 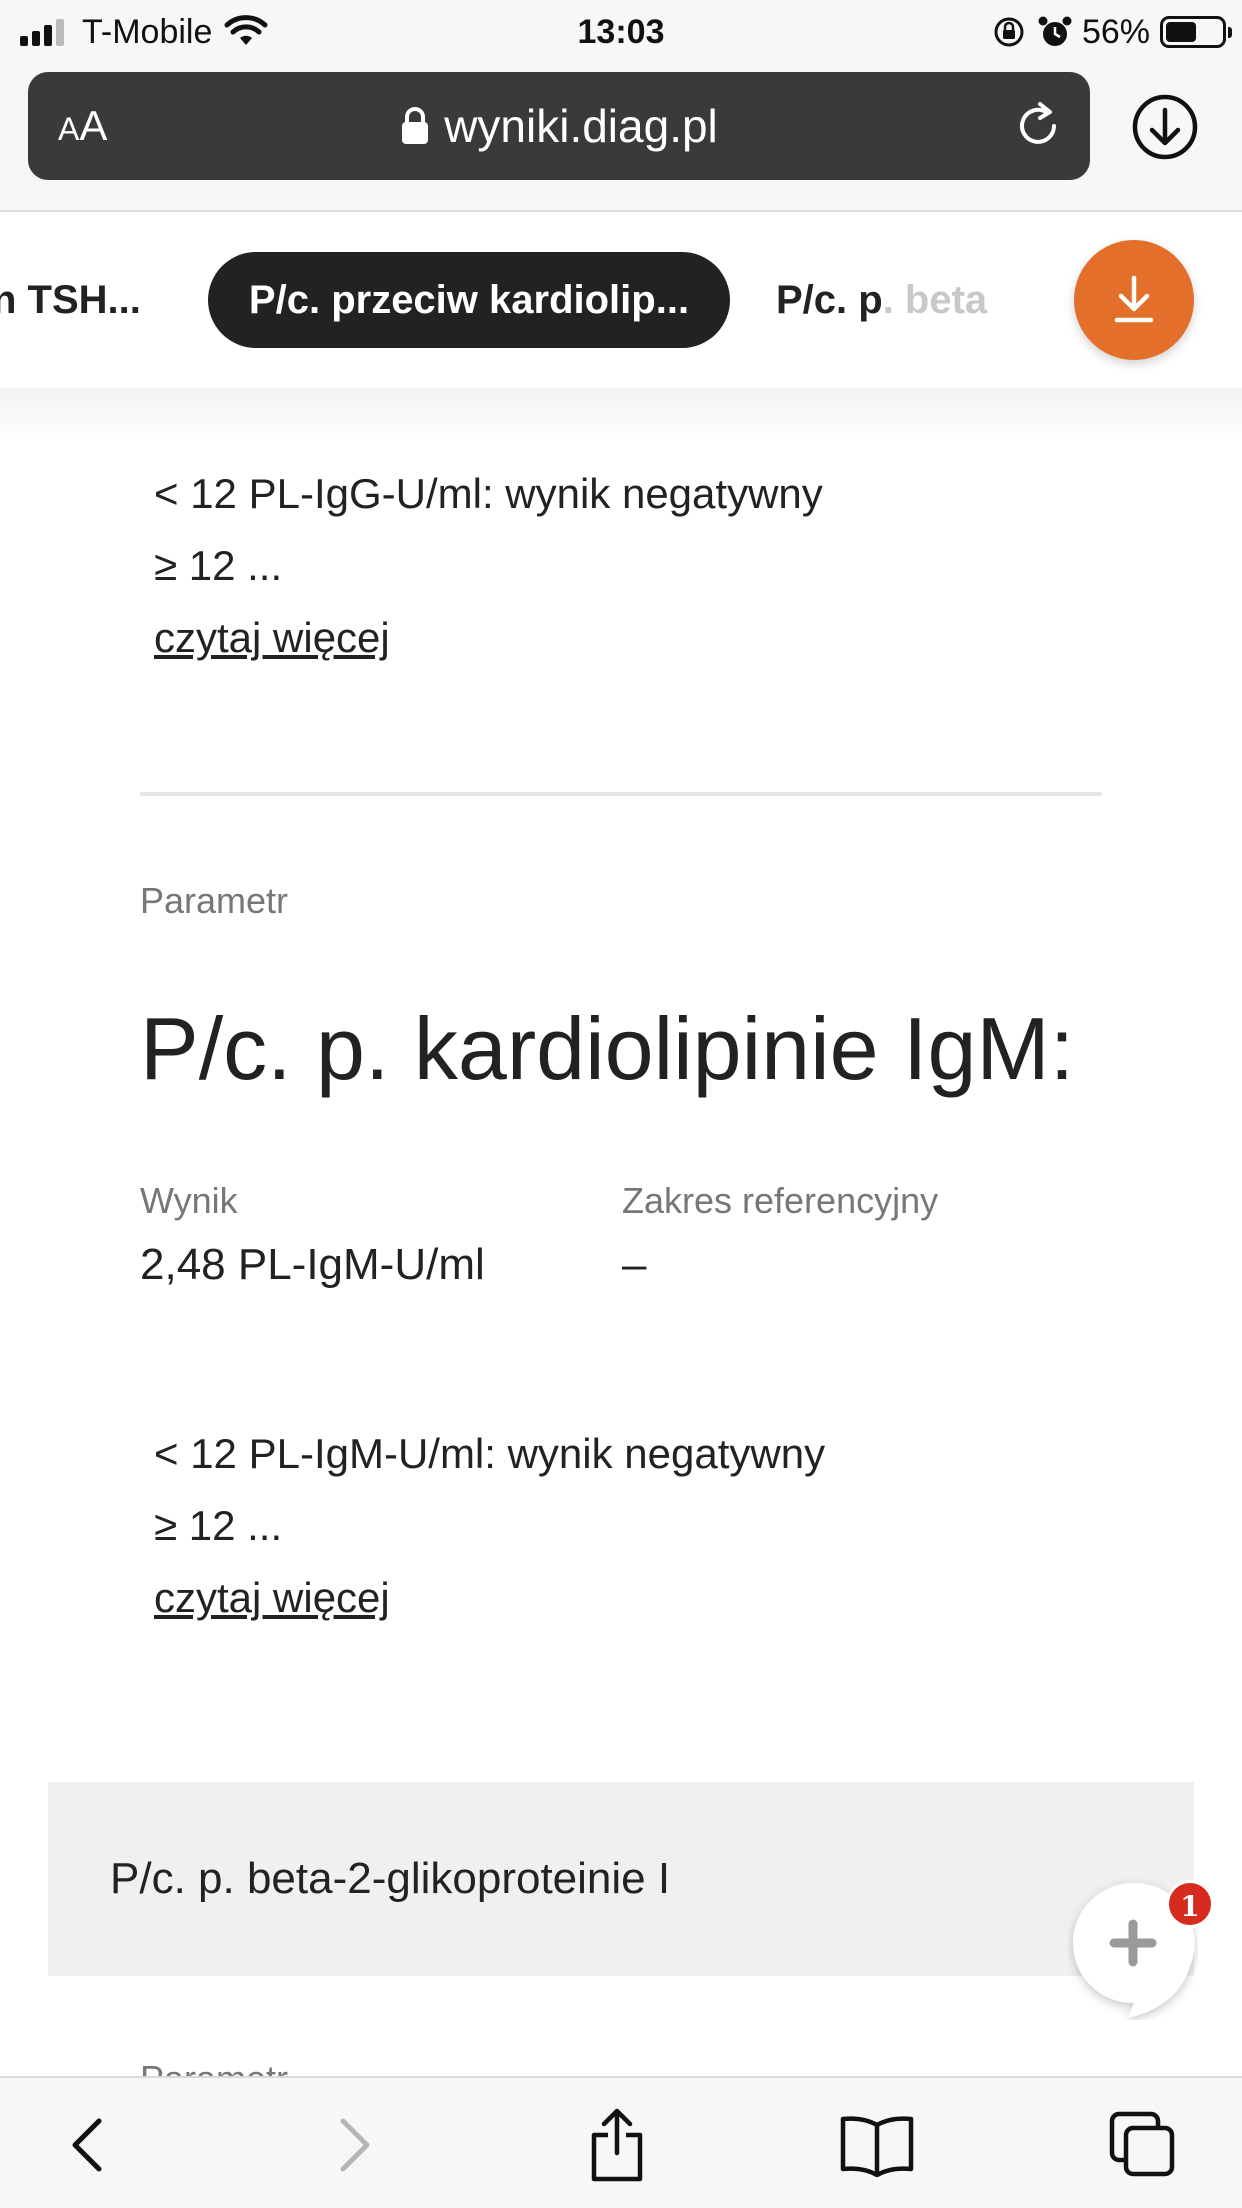 I want to click on orientation-lock-icon, so click(x=1009, y=32).